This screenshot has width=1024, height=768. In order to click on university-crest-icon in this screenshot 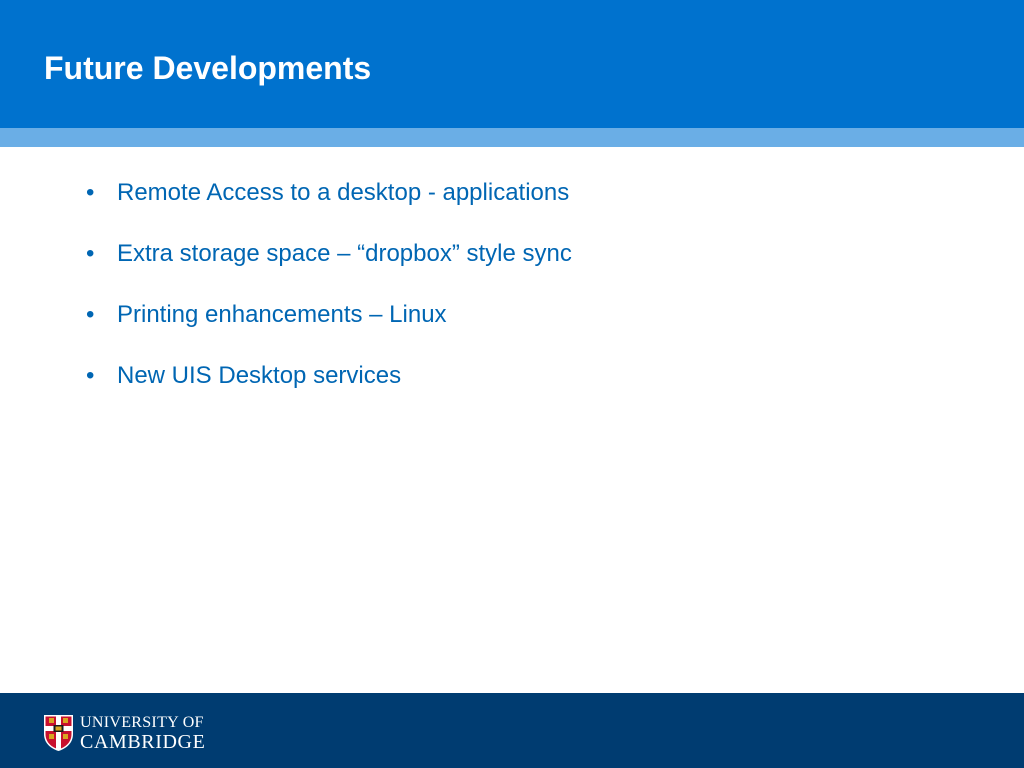, I will do `click(58, 733)`.